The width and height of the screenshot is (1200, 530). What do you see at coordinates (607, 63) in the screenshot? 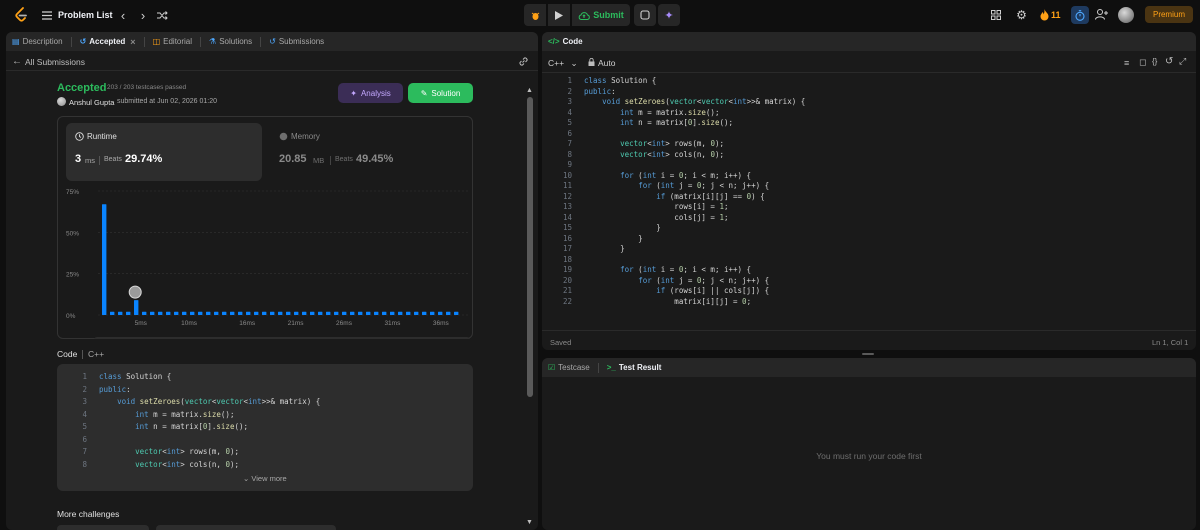
I see `auto-mode: Auto` at bounding box center [607, 63].